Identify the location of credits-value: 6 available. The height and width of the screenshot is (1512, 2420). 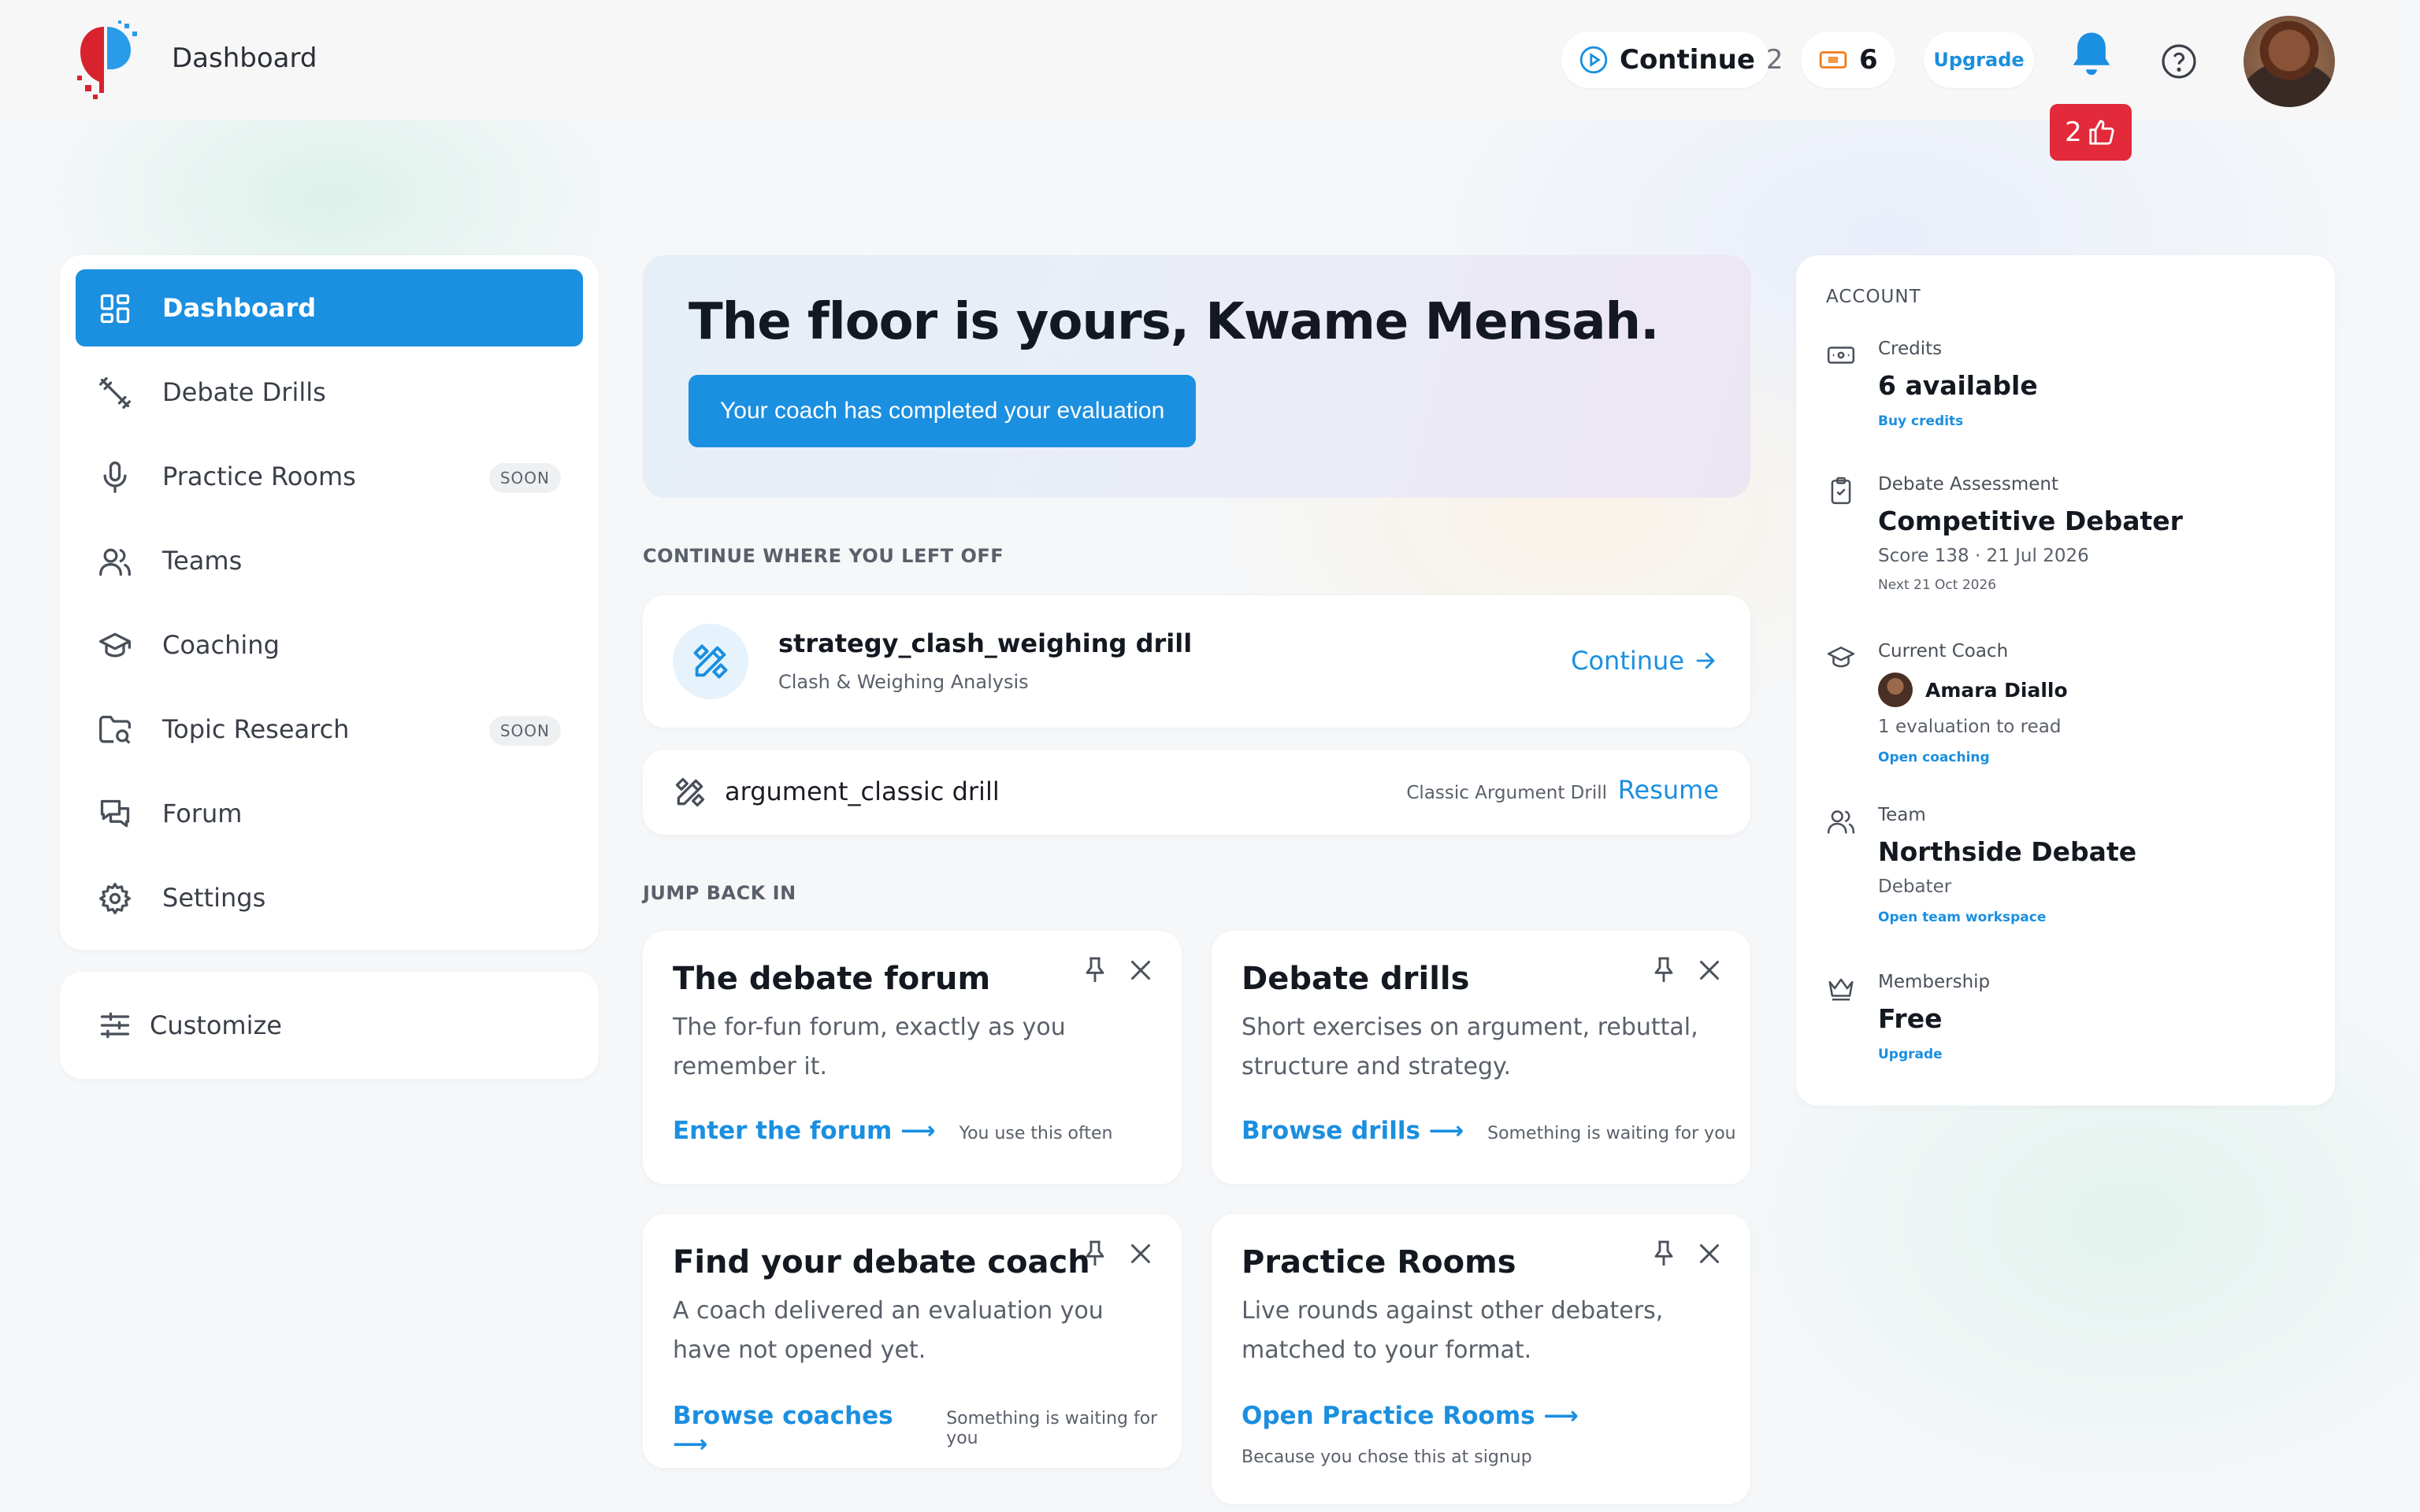
(1958, 385).